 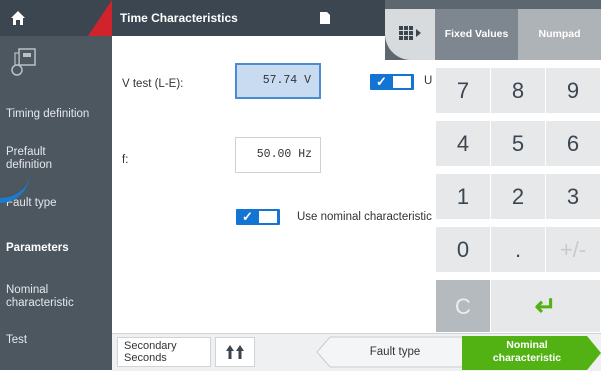 I want to click on key-4: 4, so click(x=463, y=144).